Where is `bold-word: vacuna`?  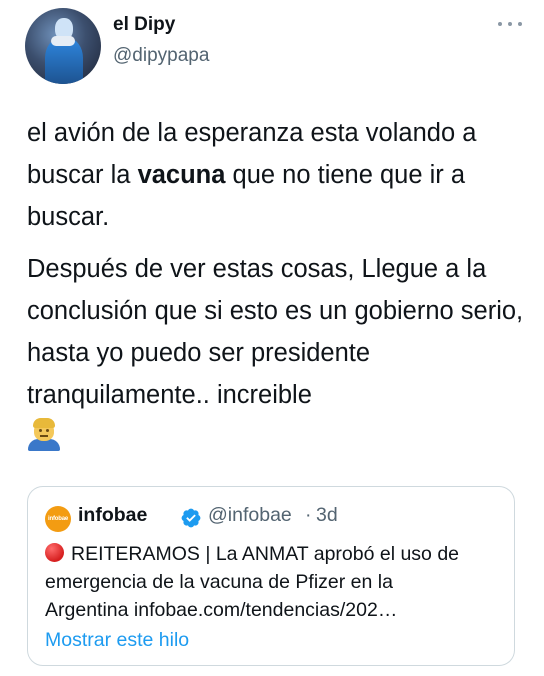 bold-word: vacuna is located at coordinates (181, 175).